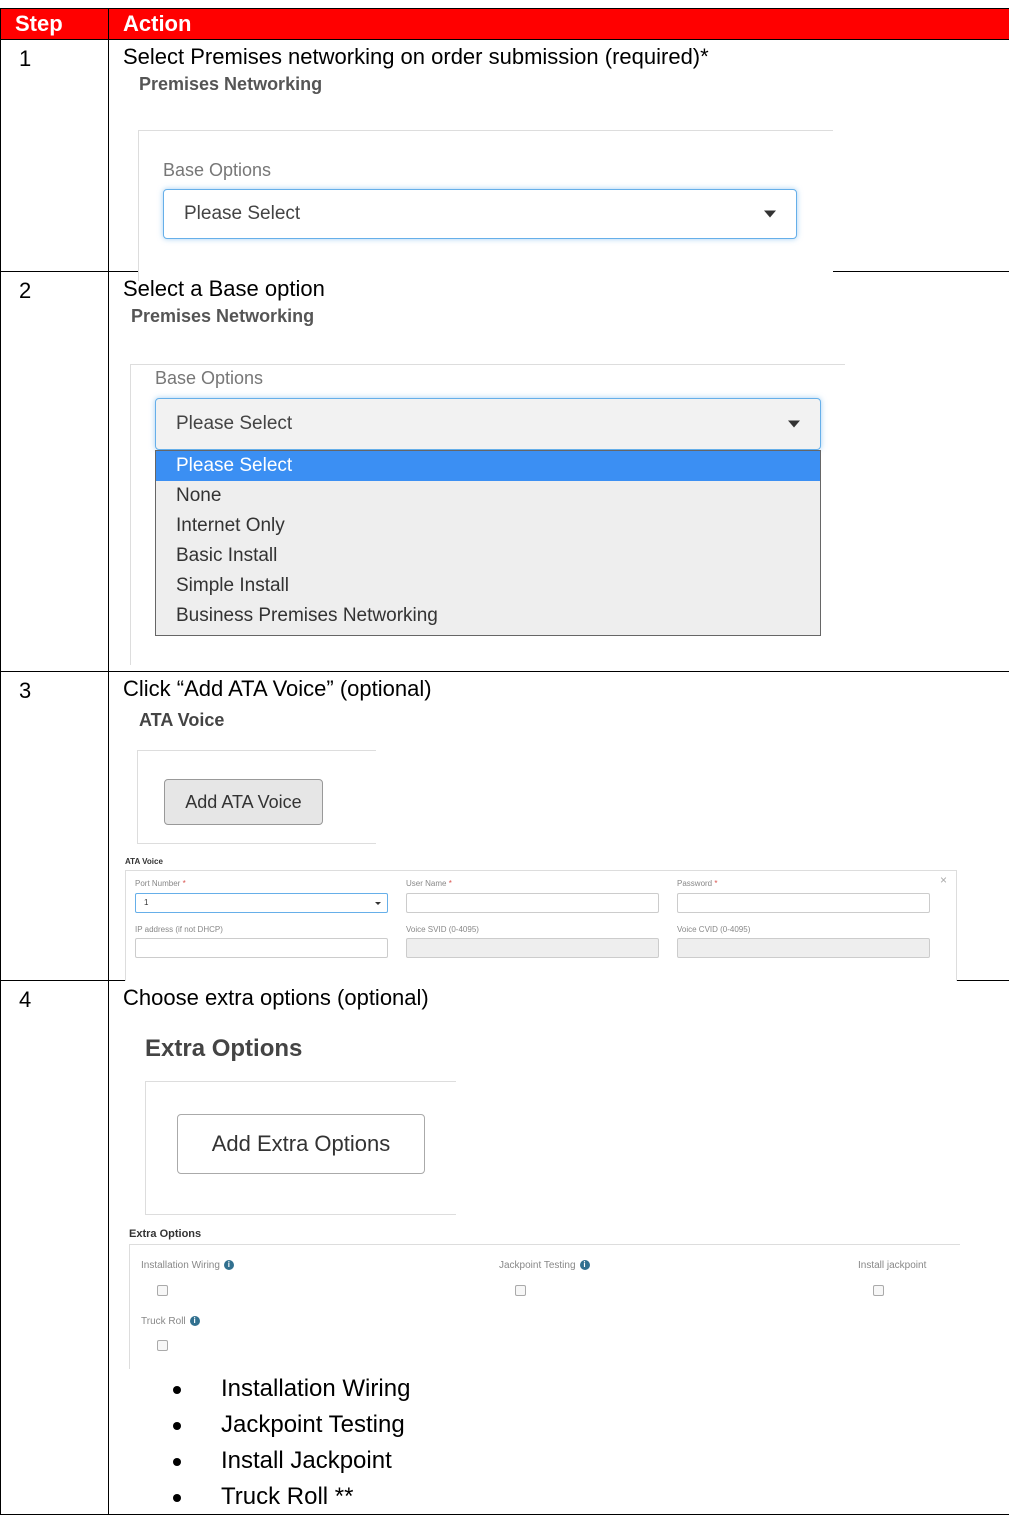  I want to click on user-name-input, so click(532, 903).